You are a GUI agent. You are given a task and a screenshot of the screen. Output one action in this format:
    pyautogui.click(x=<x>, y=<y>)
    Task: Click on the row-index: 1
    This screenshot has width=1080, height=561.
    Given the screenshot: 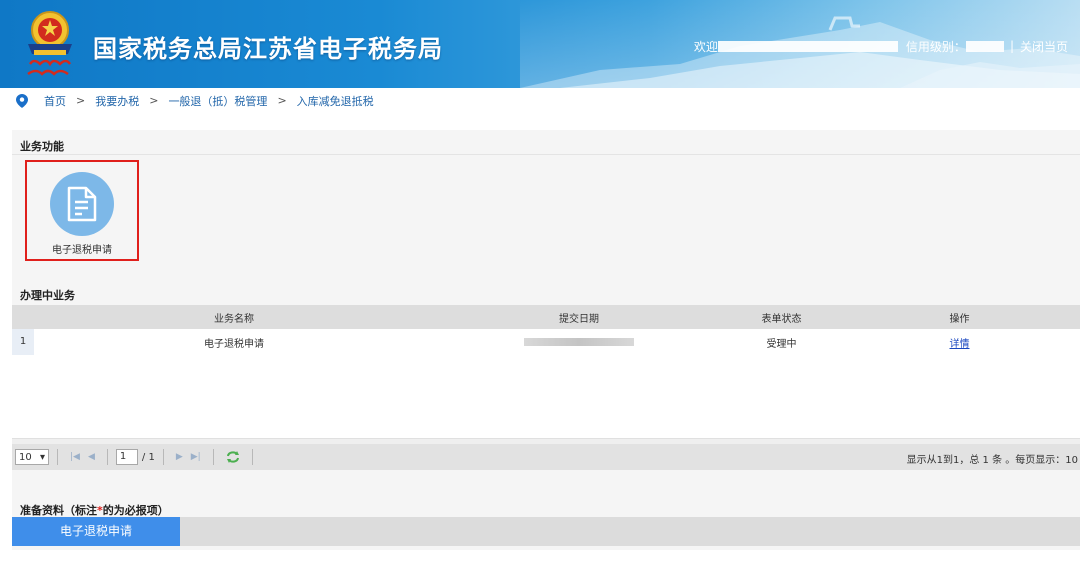 What is the action you would take?
    pyautogui.click(x=23, y=342)
    